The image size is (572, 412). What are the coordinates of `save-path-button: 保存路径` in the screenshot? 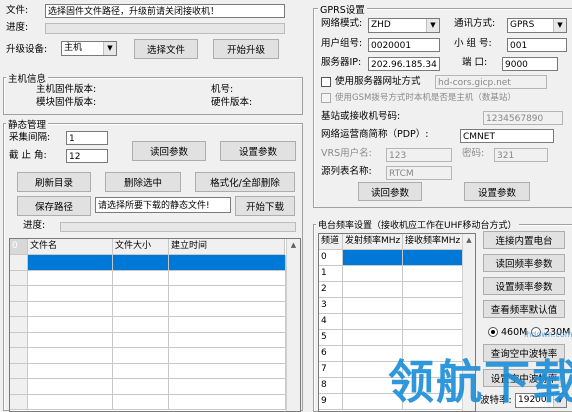 It's located at (54, 206).